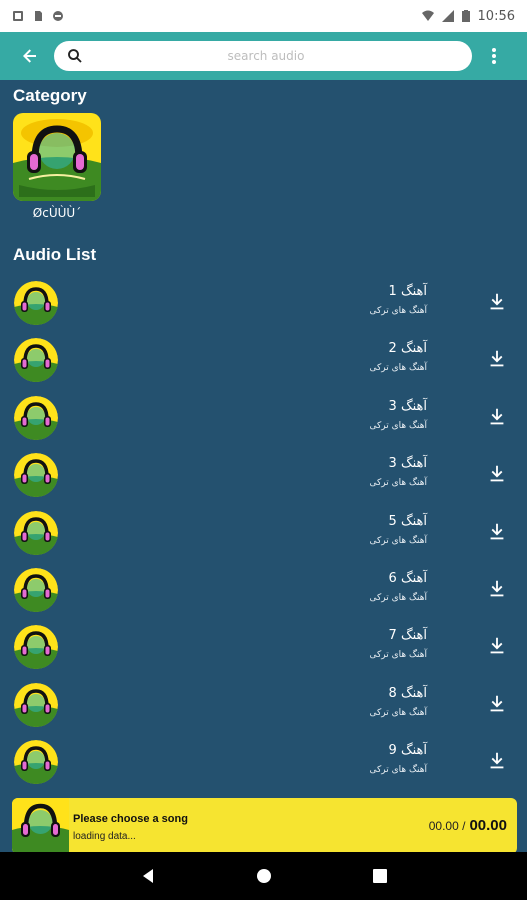  I want to click on category-image, so click(57, 157).